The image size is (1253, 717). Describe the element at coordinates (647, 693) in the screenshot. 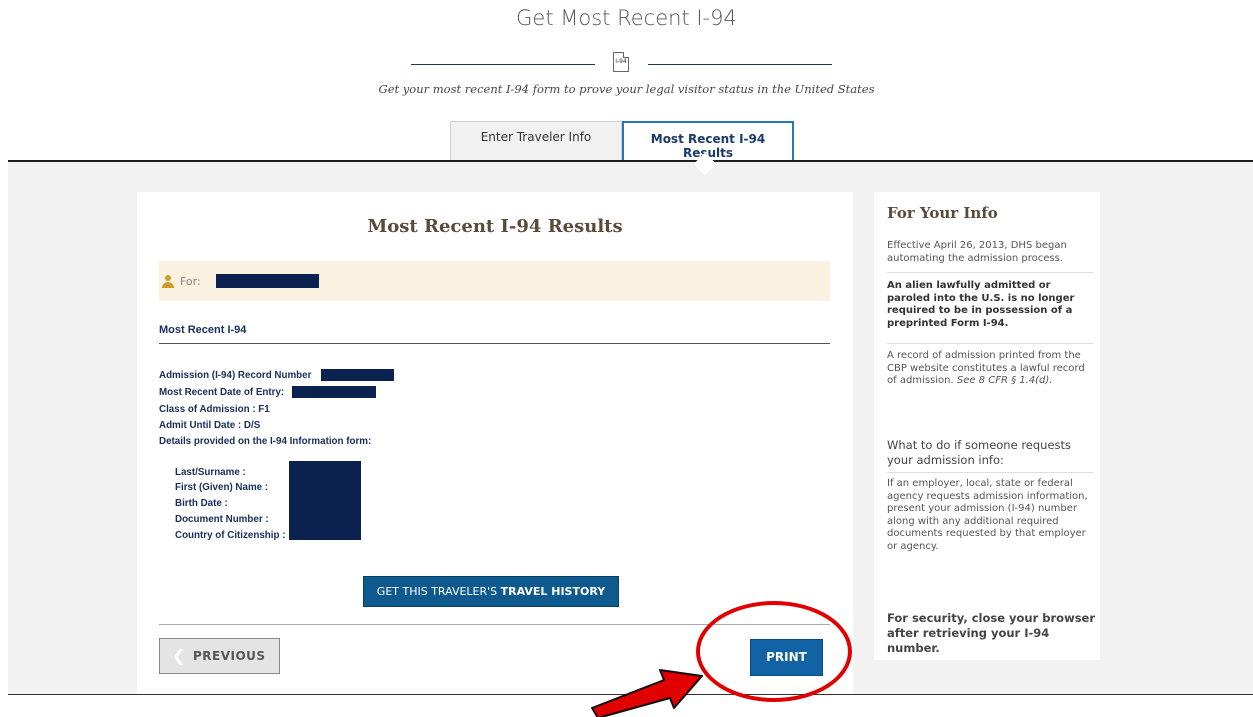

I see `annotation-arrow-icon` at that location.